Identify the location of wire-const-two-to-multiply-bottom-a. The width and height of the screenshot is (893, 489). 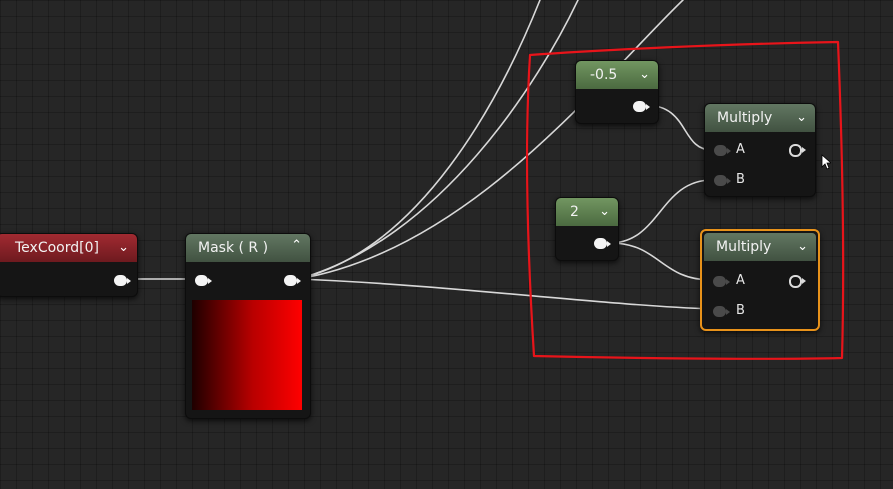
(661, 261).